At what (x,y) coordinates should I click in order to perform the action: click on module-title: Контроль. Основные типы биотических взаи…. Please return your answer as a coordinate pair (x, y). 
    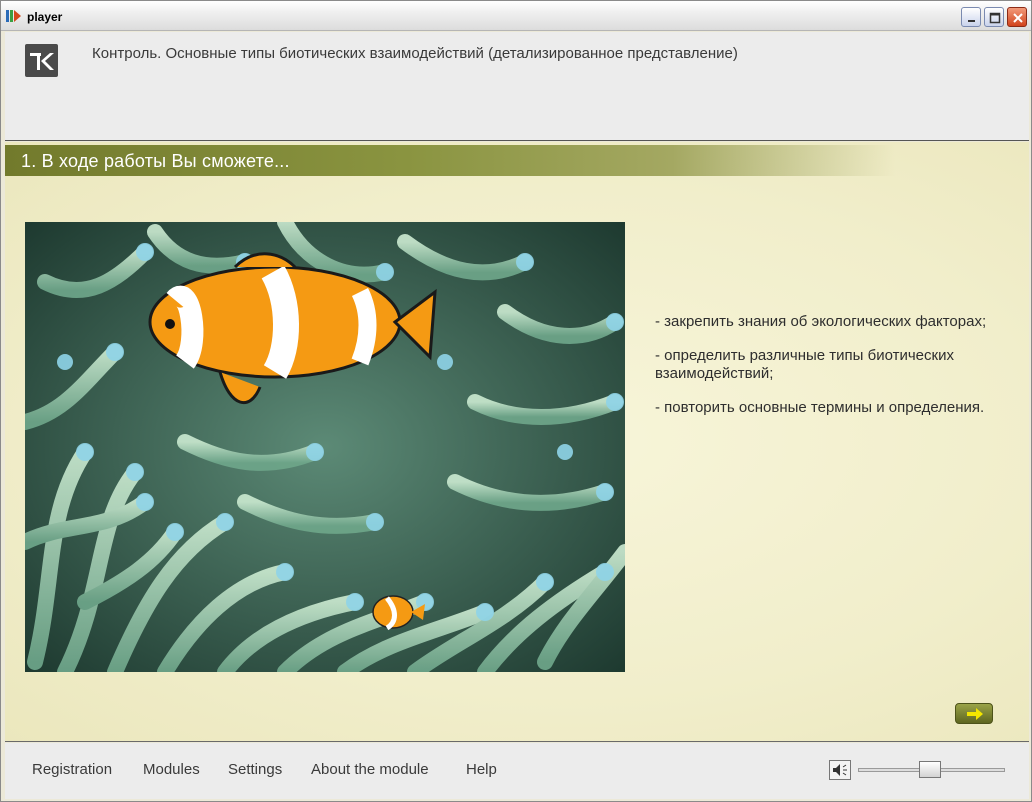
    Looking at the image, I should click on (415, 53).